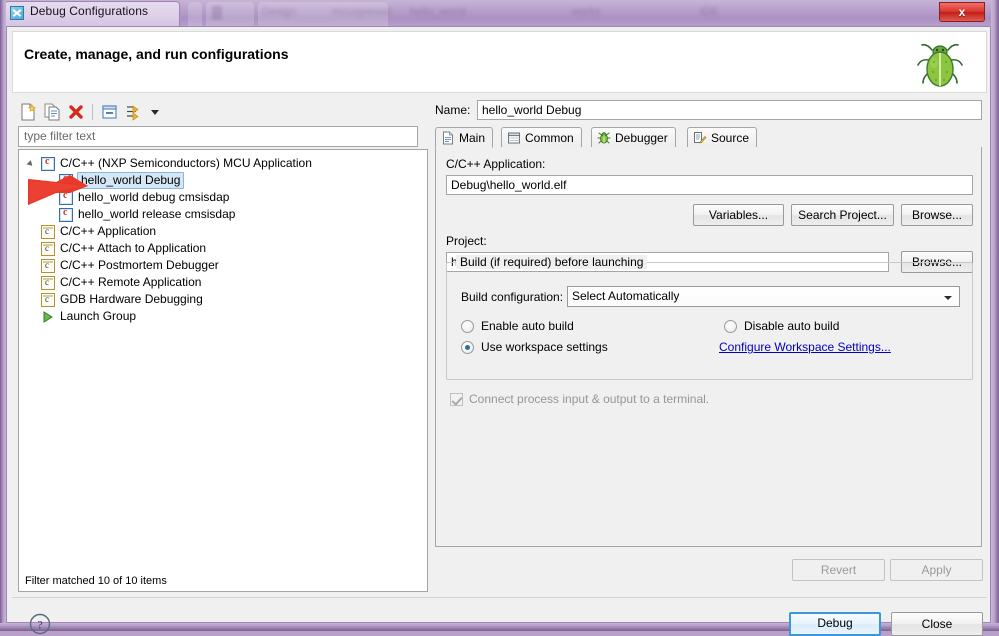  Describe the element at coordinates (223, 231) in the screenshot. I see `tree-item-cpp-application: C/C++ Application` at that location.